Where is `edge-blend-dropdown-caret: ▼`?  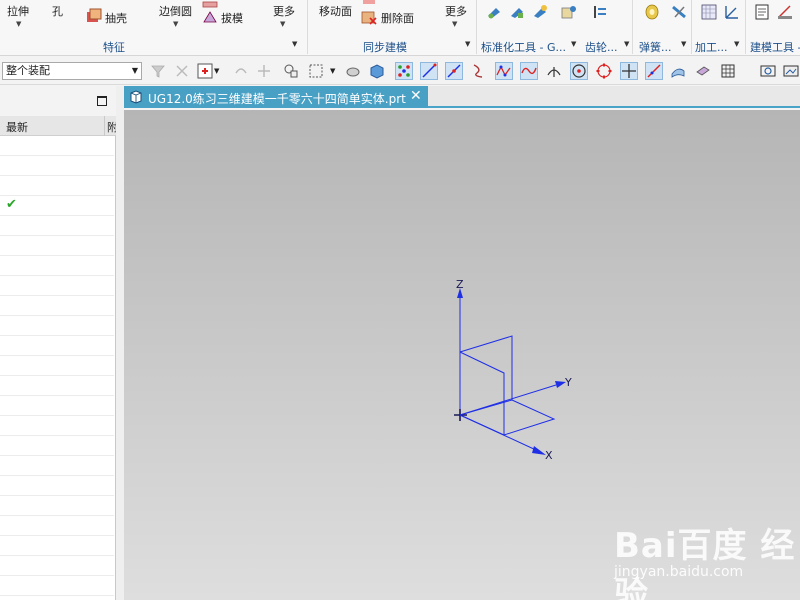 edge-blend-dropdown-caret: ▼ is located at coordinates (175, 24).